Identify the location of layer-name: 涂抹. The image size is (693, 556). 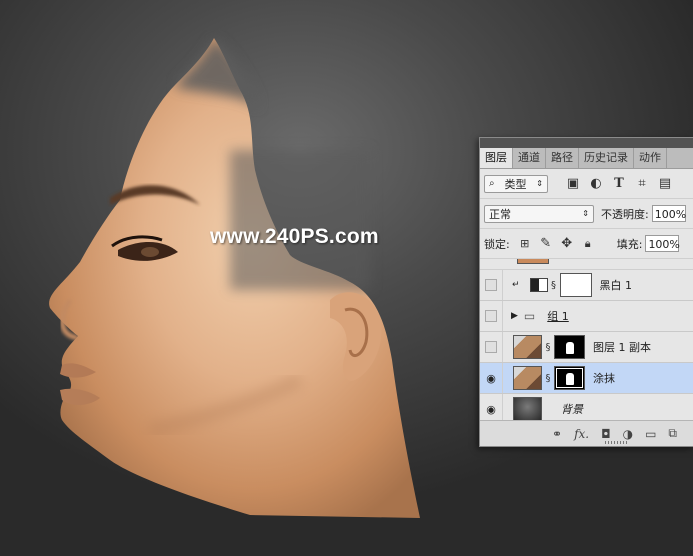
(604, 378).